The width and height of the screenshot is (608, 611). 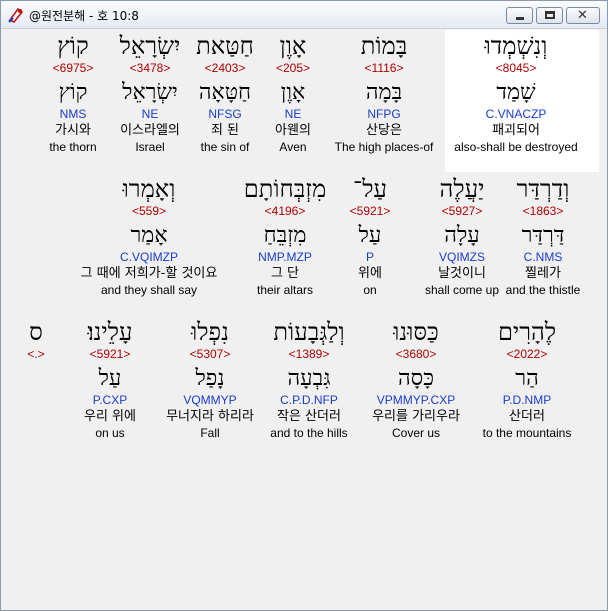 I want to click on minimize-button, so click(x=519, y=15).